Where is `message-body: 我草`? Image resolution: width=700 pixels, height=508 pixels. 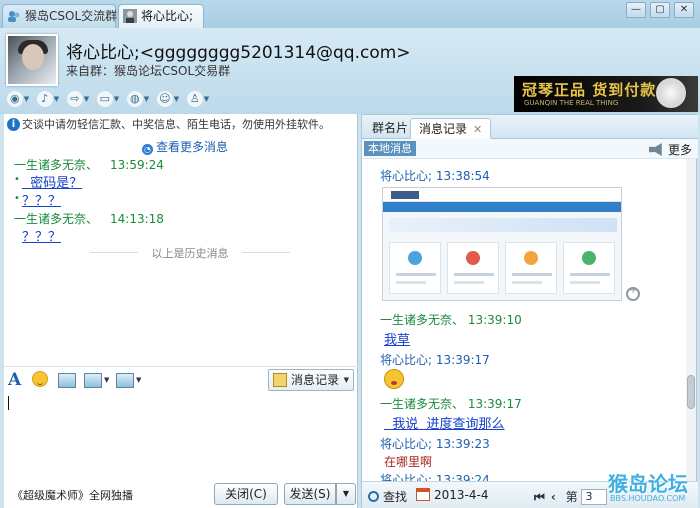 message-body: 我草 is located at coordinates (397, 340).